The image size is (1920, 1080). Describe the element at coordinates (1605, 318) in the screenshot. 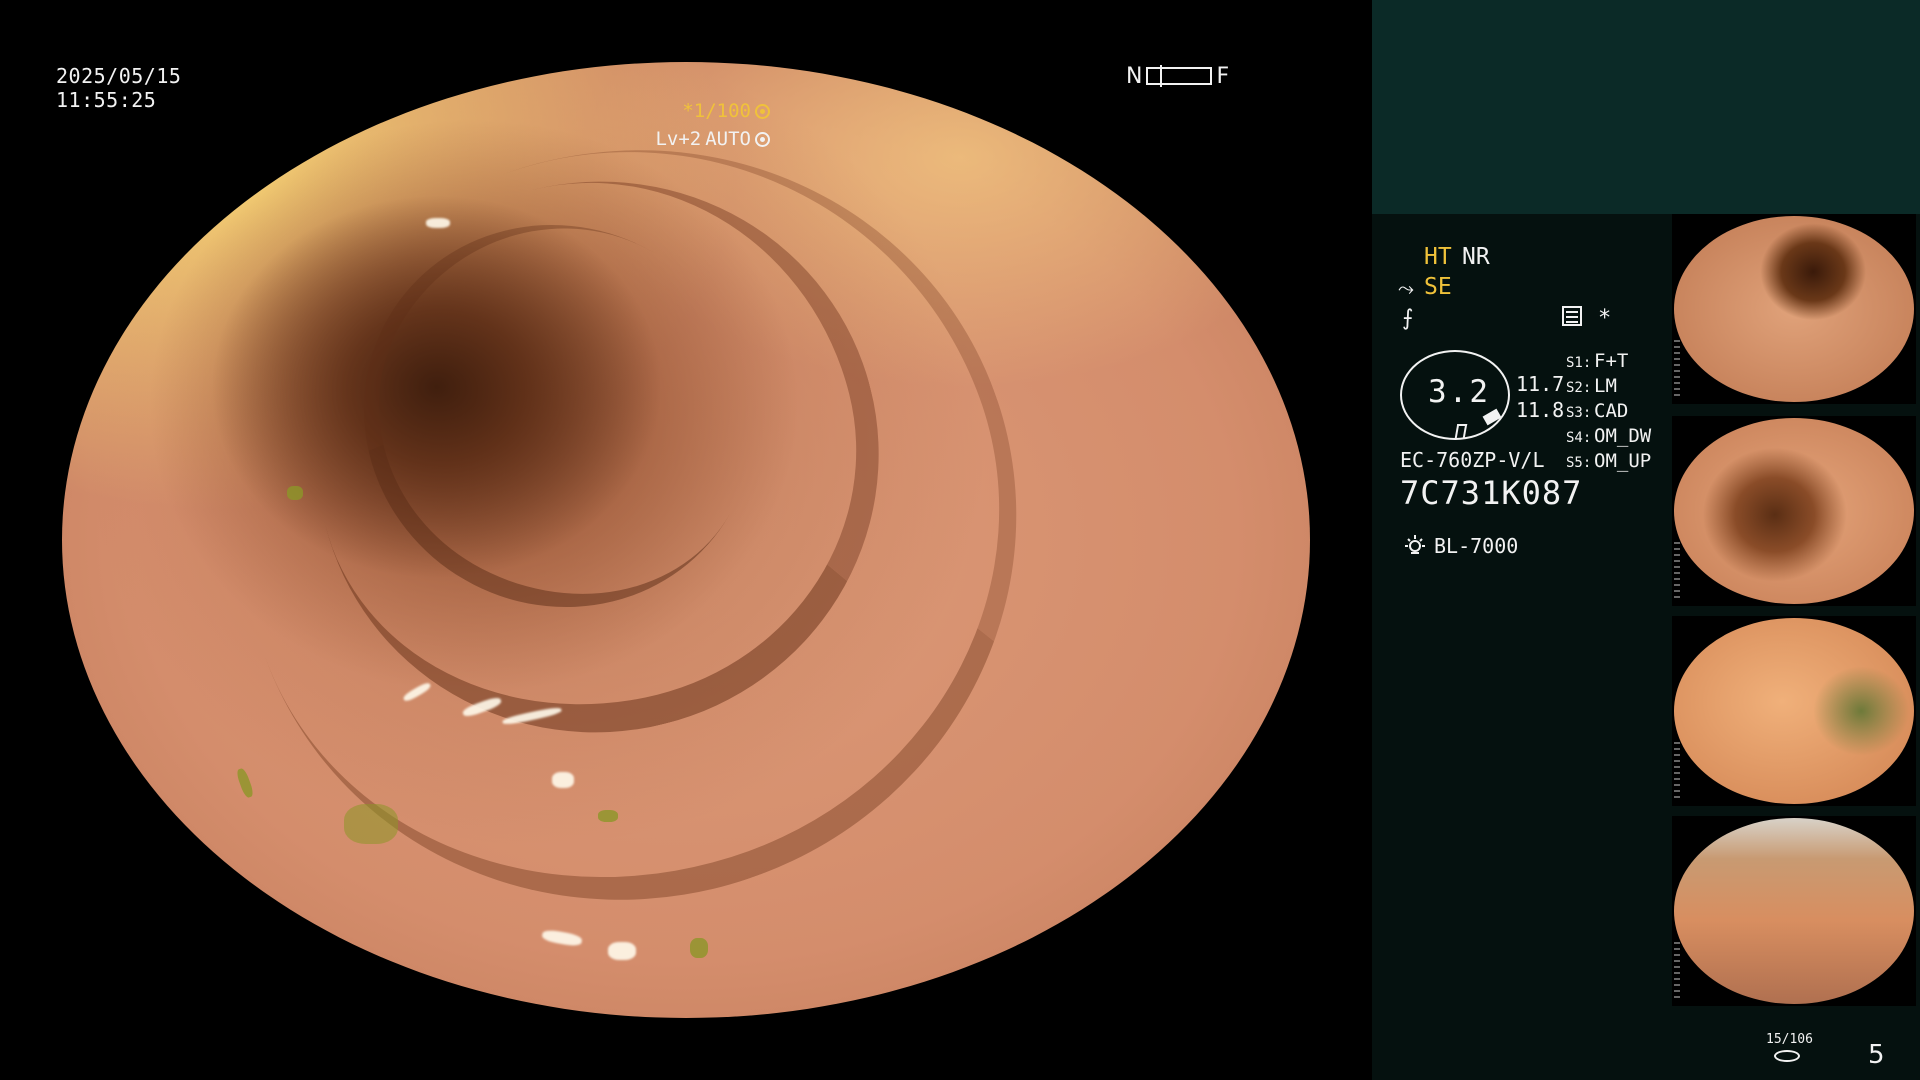

I see `asterisk-mark: *` at that location.